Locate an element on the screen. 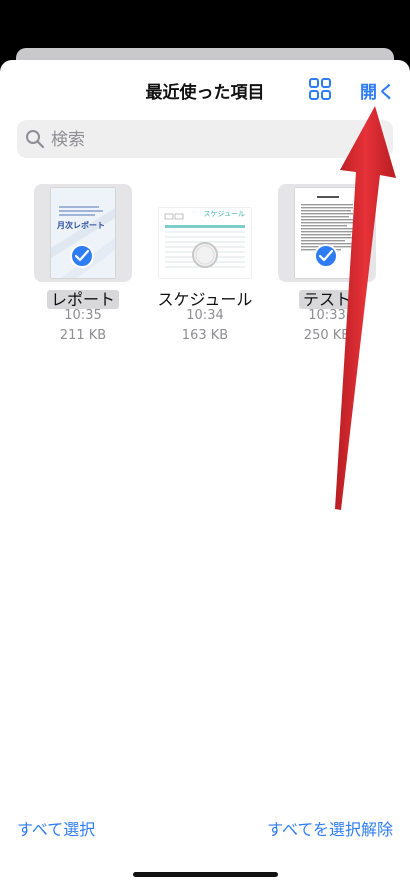 The image size is (410, 886). home-indicator is located at coordinates (205, 874).